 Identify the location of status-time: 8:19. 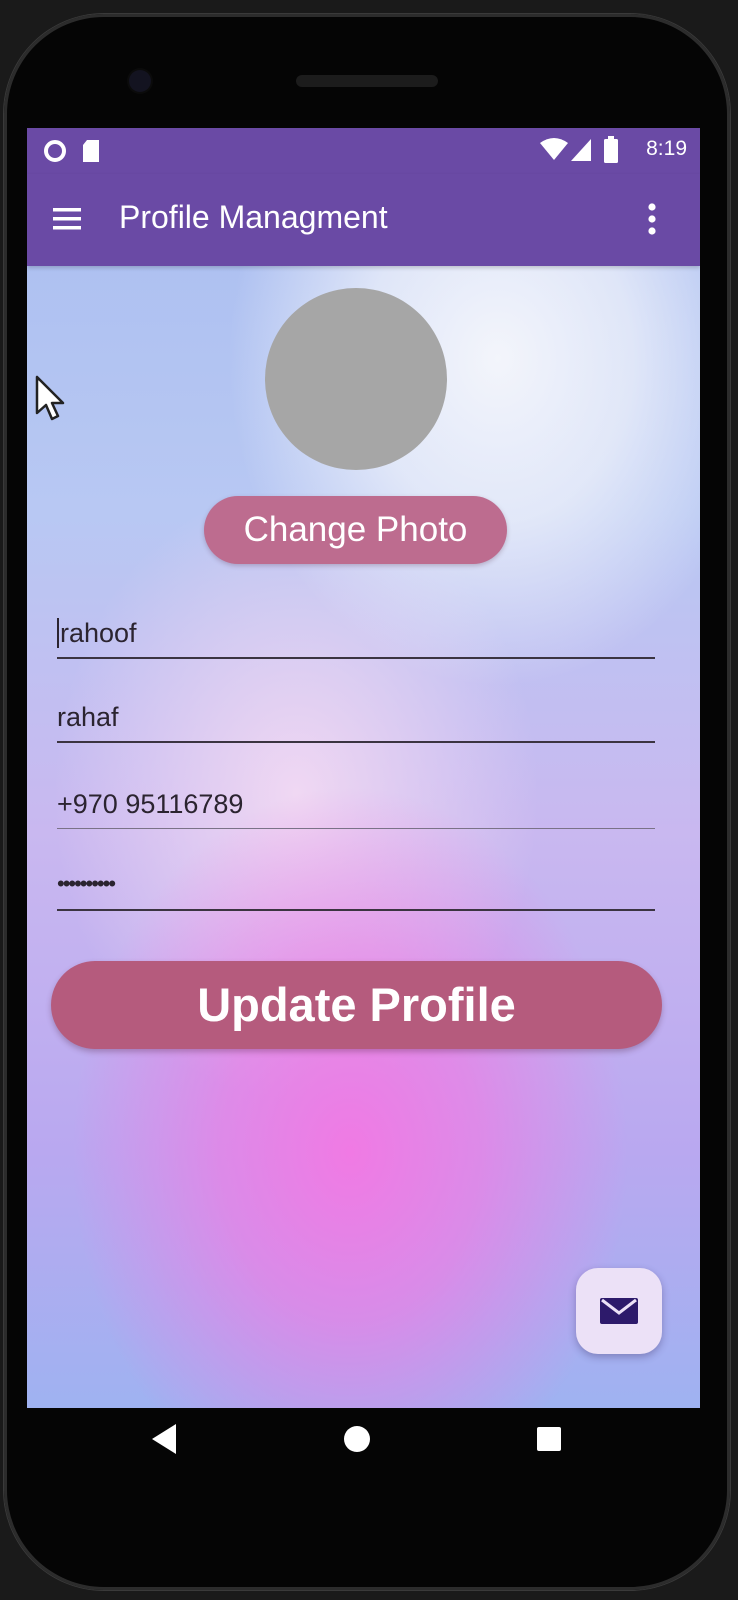
(666, 148).